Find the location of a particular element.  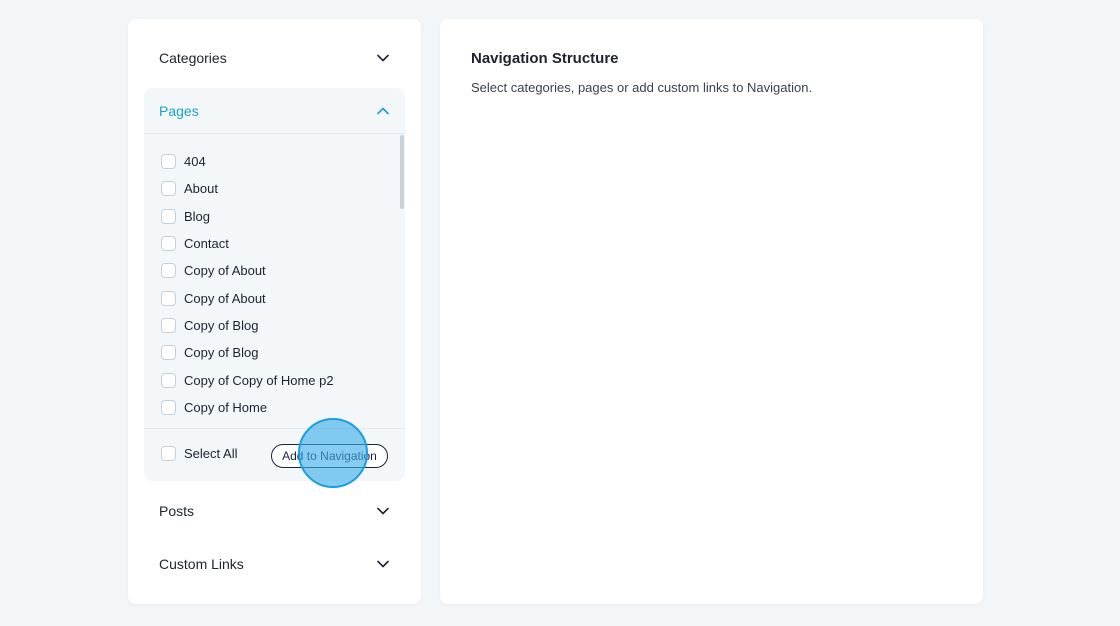

categories-label: Categories is located at coordinates (193, 58).